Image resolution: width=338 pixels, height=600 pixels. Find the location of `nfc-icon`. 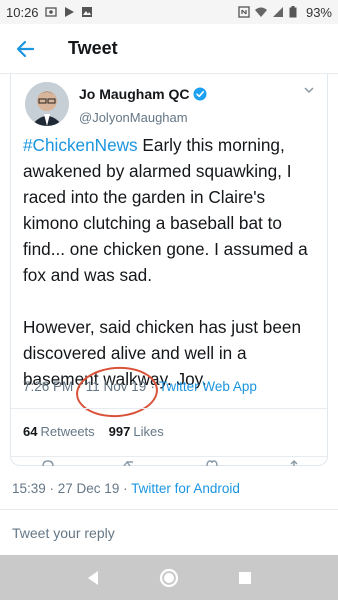

nfc-icon is located at coordinates (244, 12).